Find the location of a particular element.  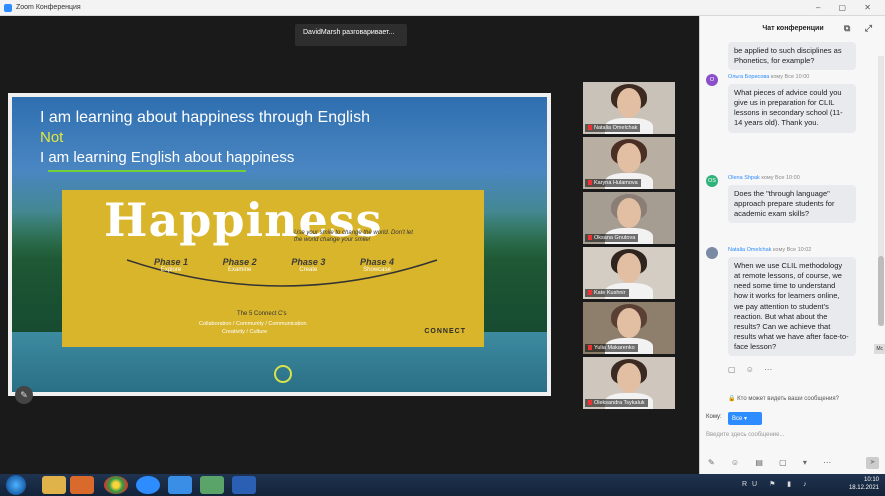

more-button: Mc is located at coordinates (879, 349).